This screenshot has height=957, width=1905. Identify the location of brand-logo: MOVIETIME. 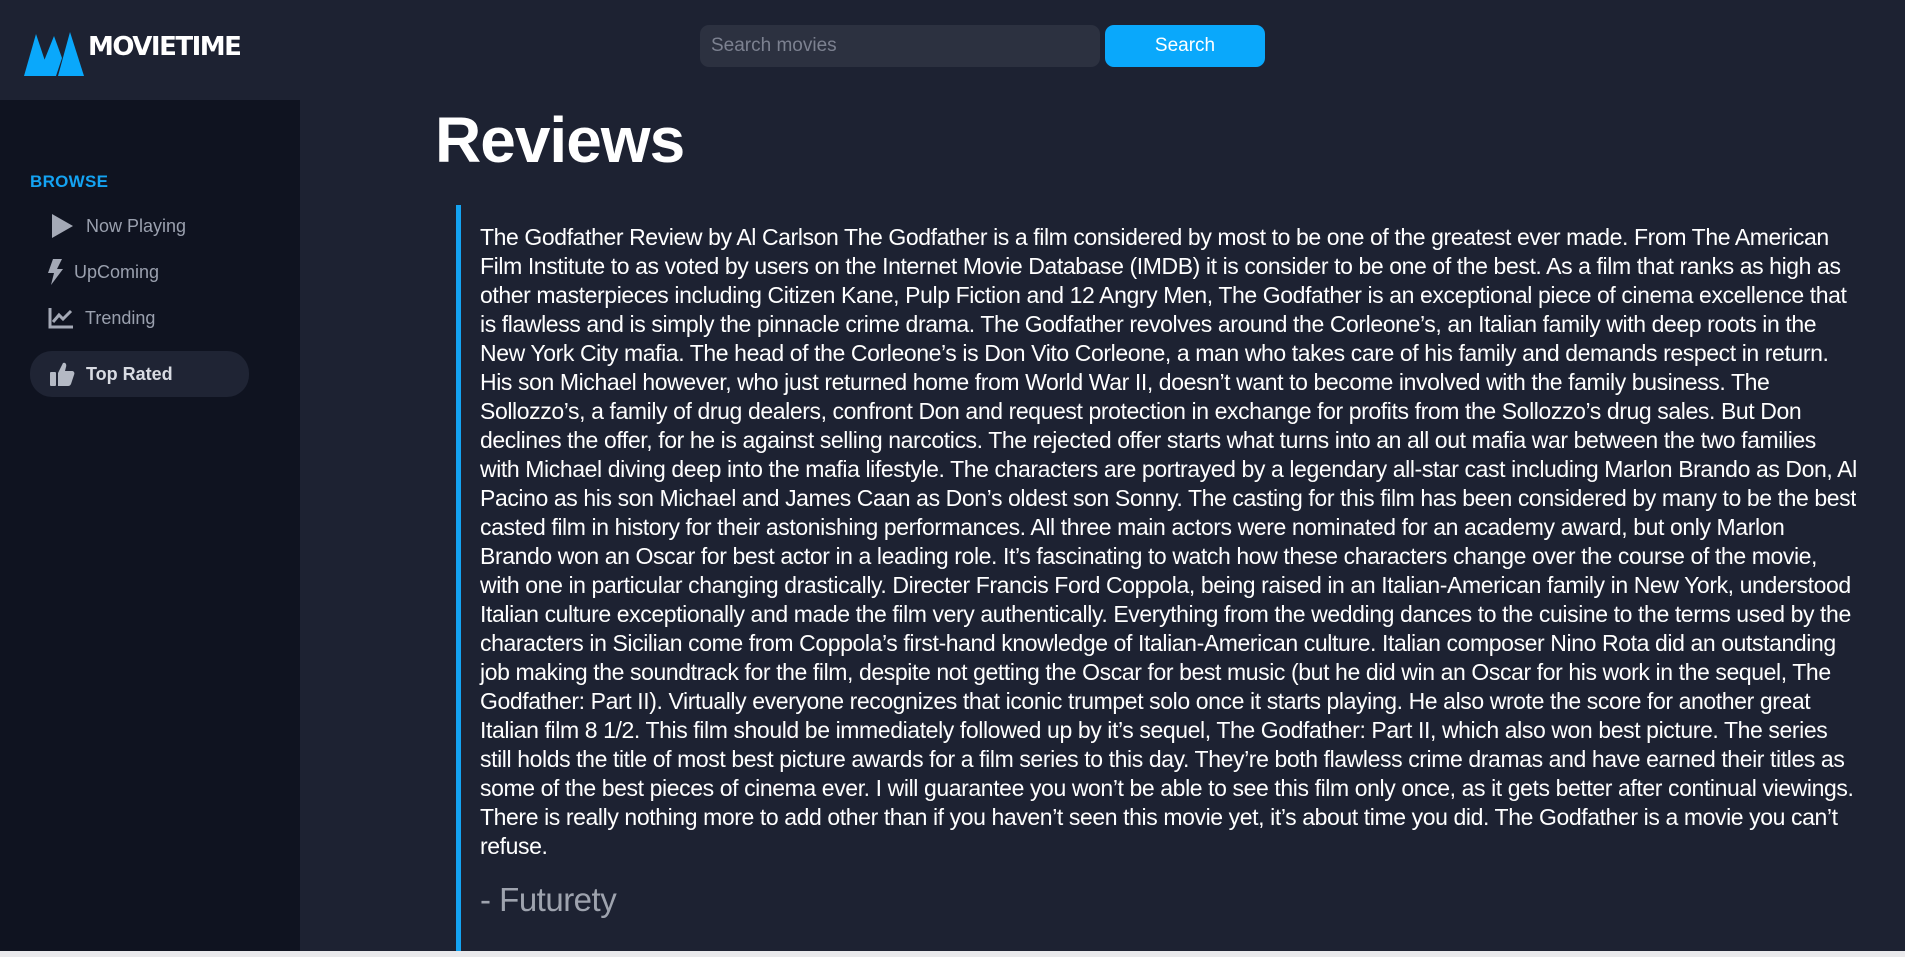
(133, 52).